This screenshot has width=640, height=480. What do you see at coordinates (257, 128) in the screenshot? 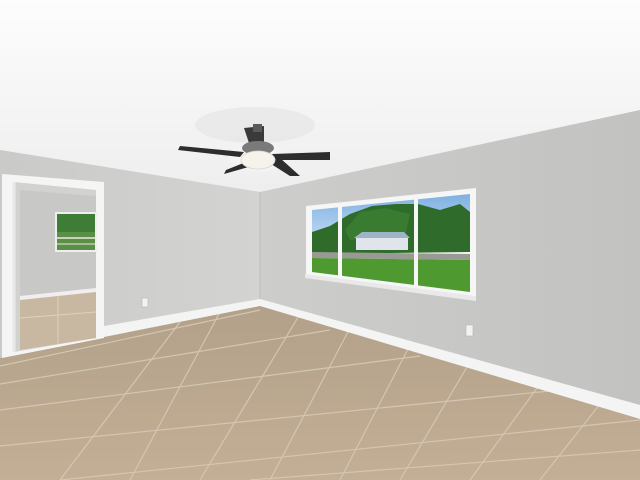
I see `fan-downrod` at bounding box center [257, 128].